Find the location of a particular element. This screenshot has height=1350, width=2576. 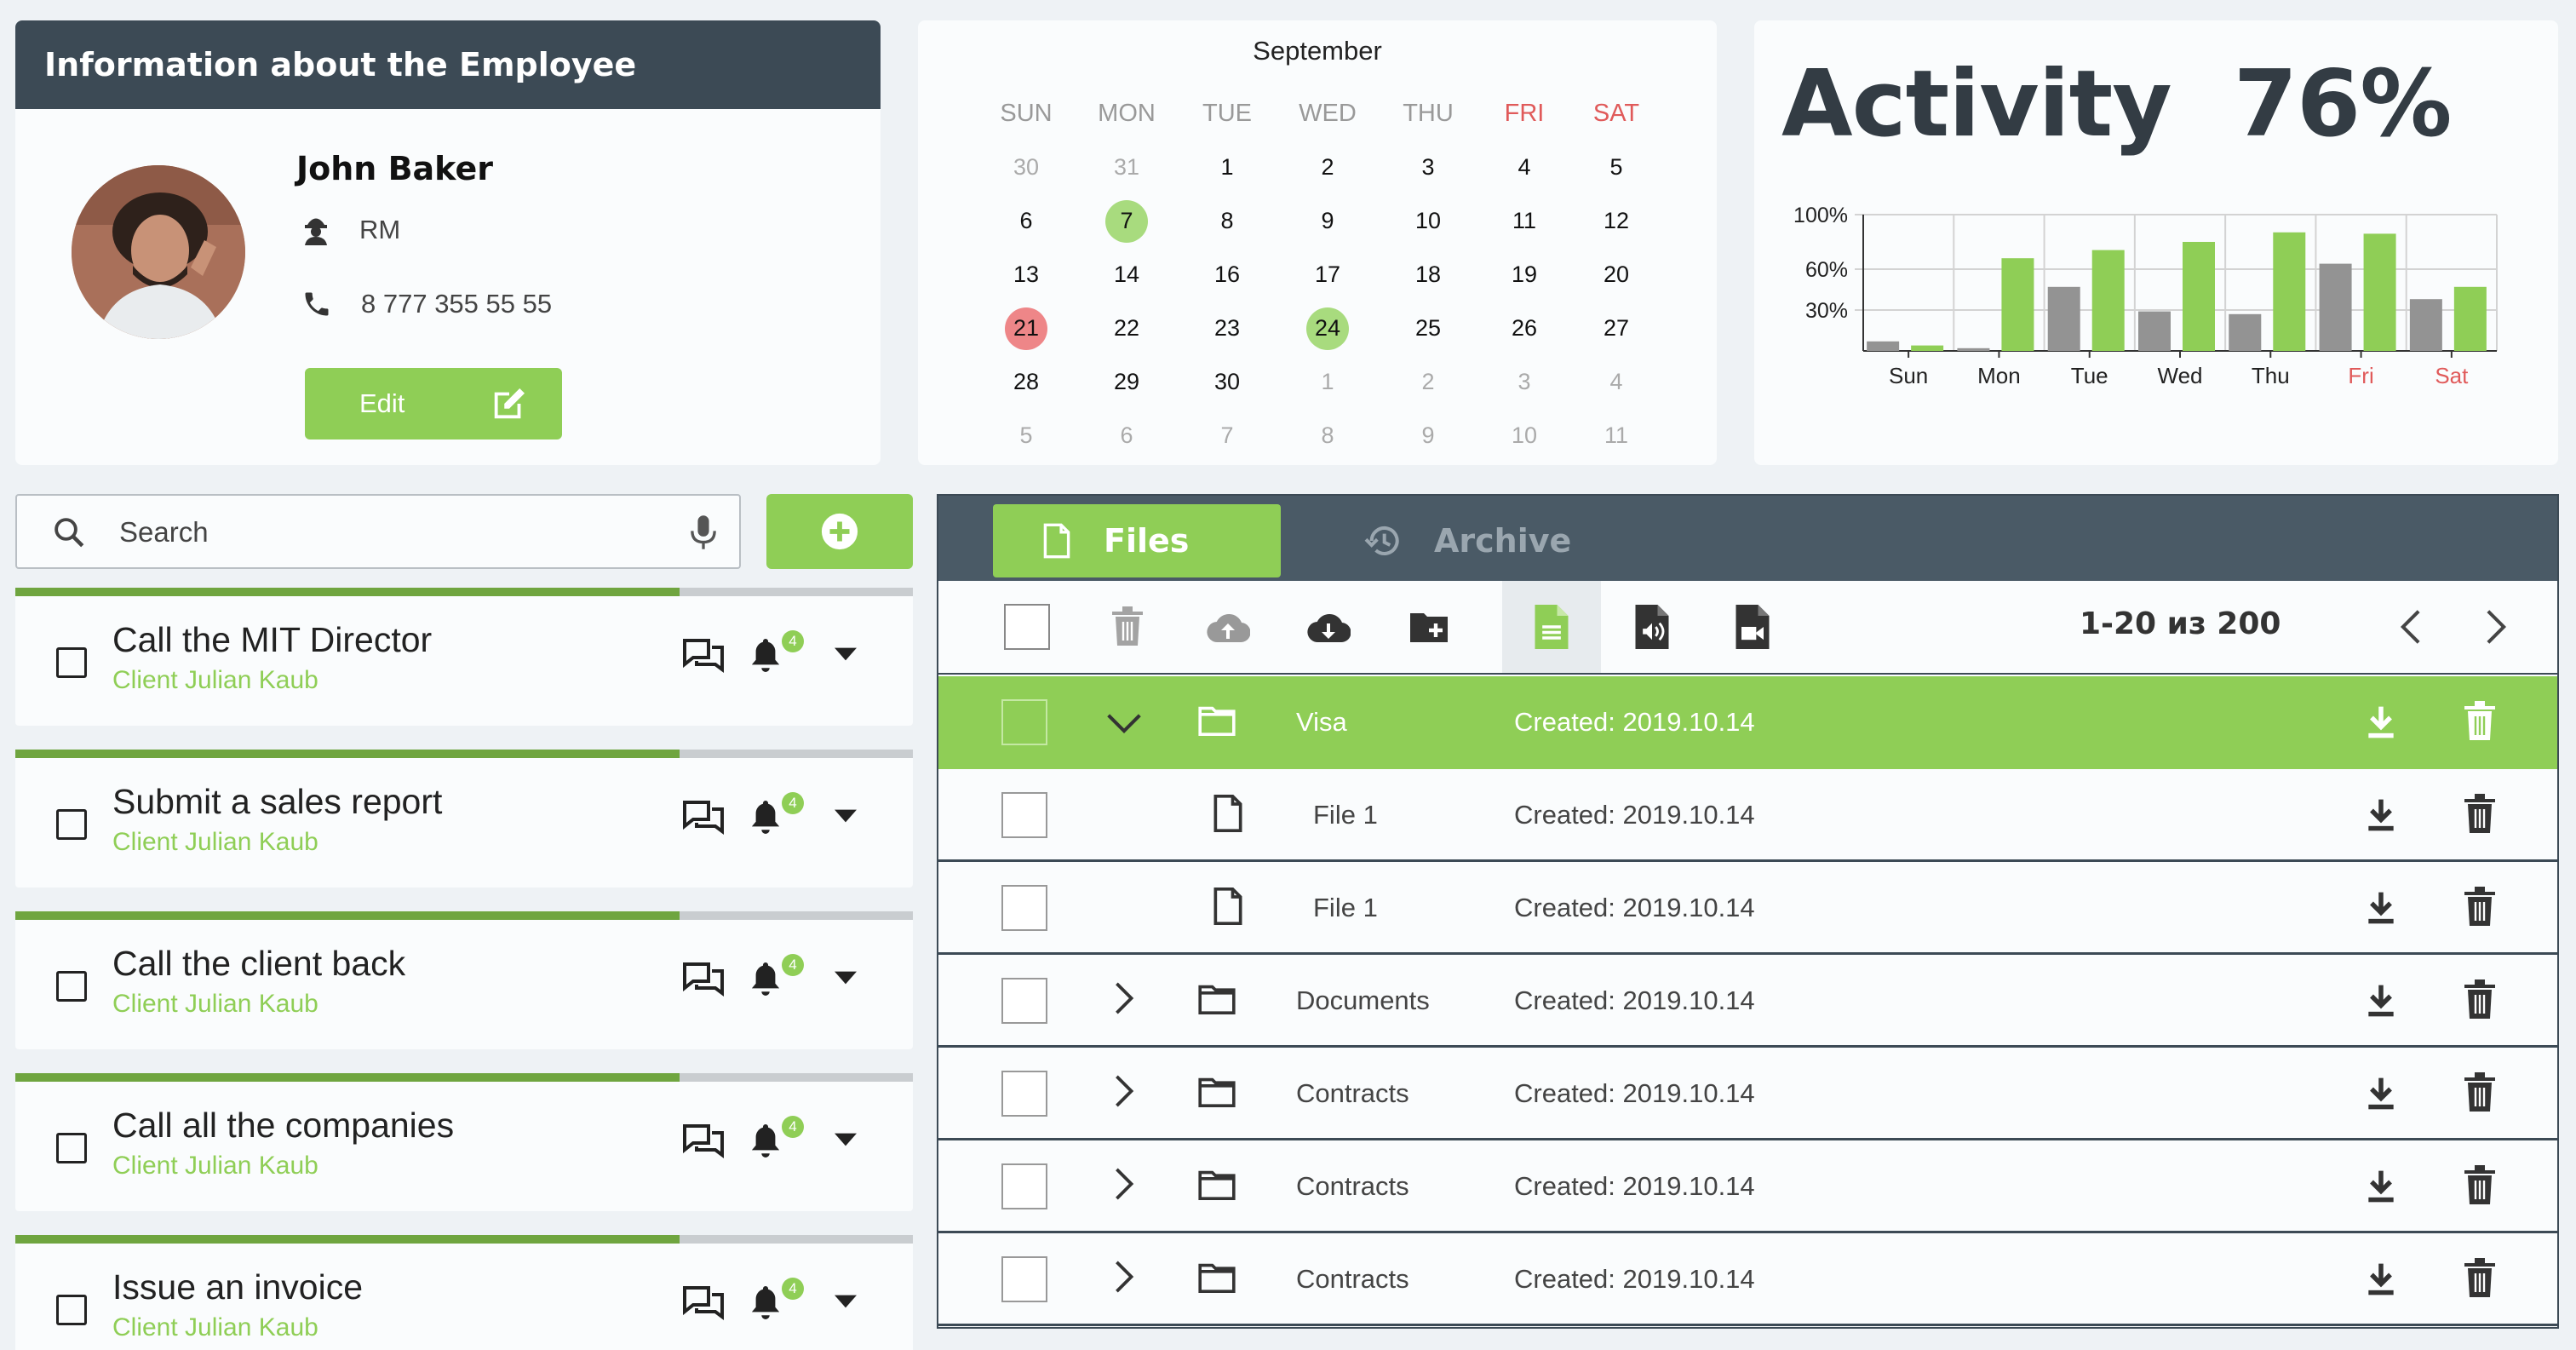

new-folder-icon is located at coordinates (1429, 627).